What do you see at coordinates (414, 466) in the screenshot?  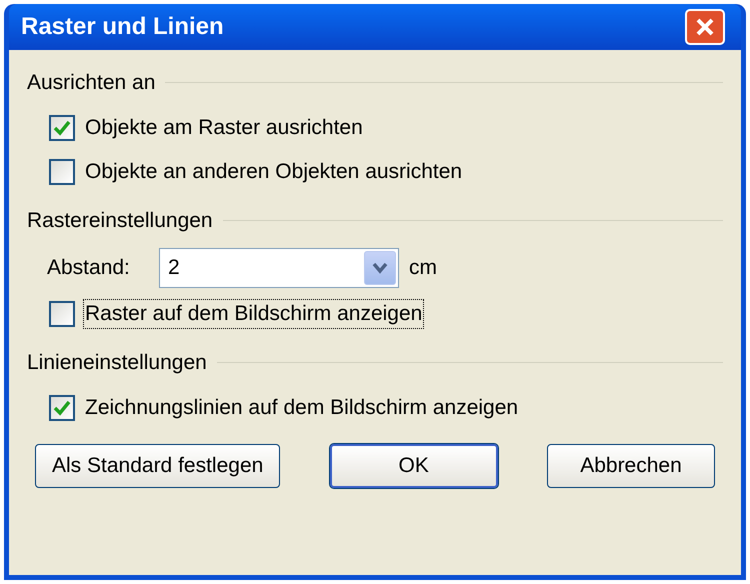 I see `dialog-button: OK` at bounding box center [414, 466].